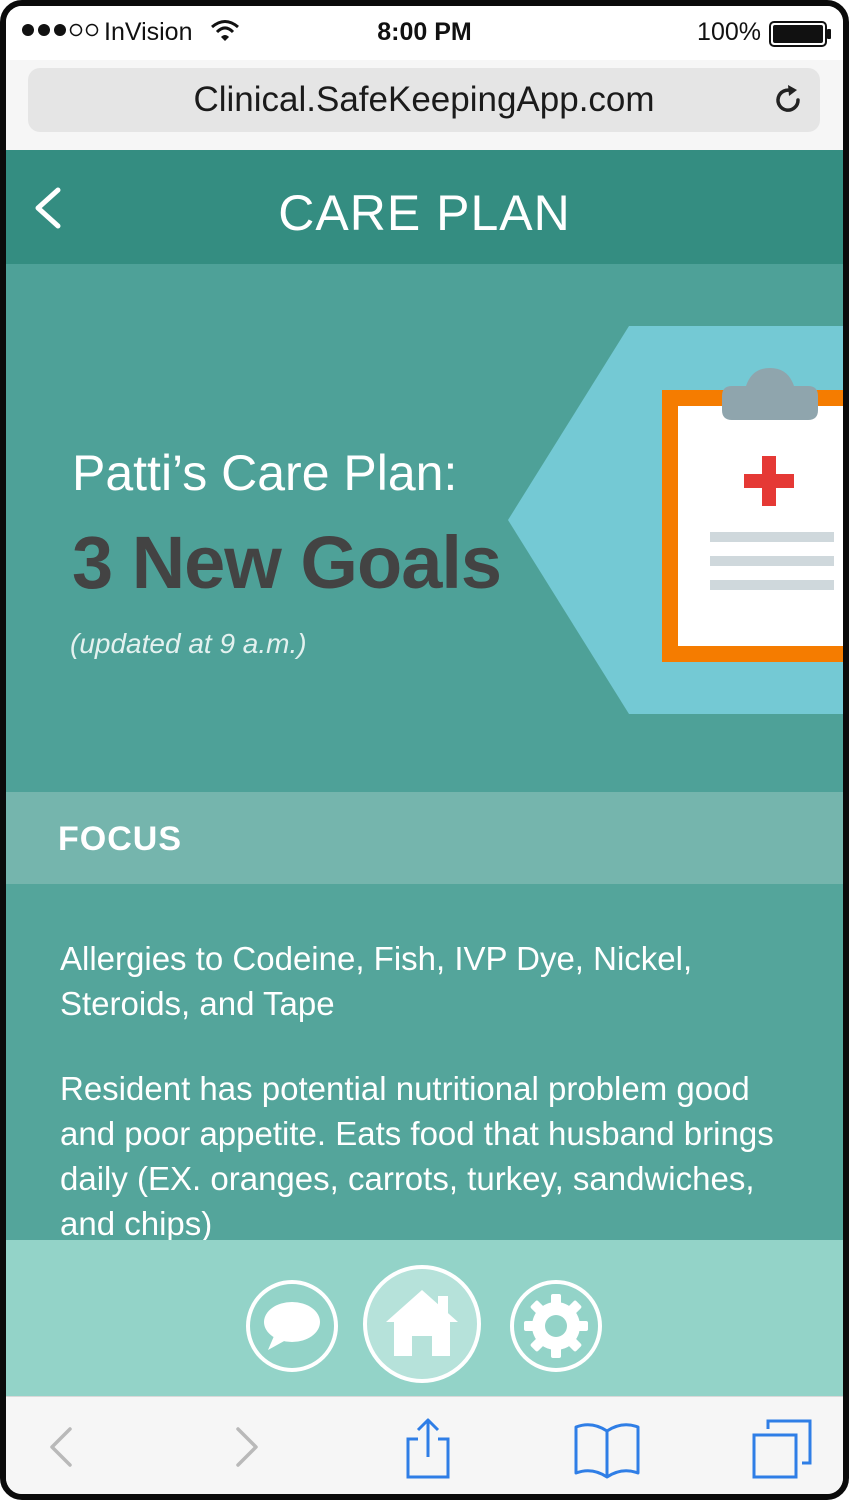  Describe the element at coordinates (607, 1449) in the screenshot. I see `bookmarks-icon` at that location.